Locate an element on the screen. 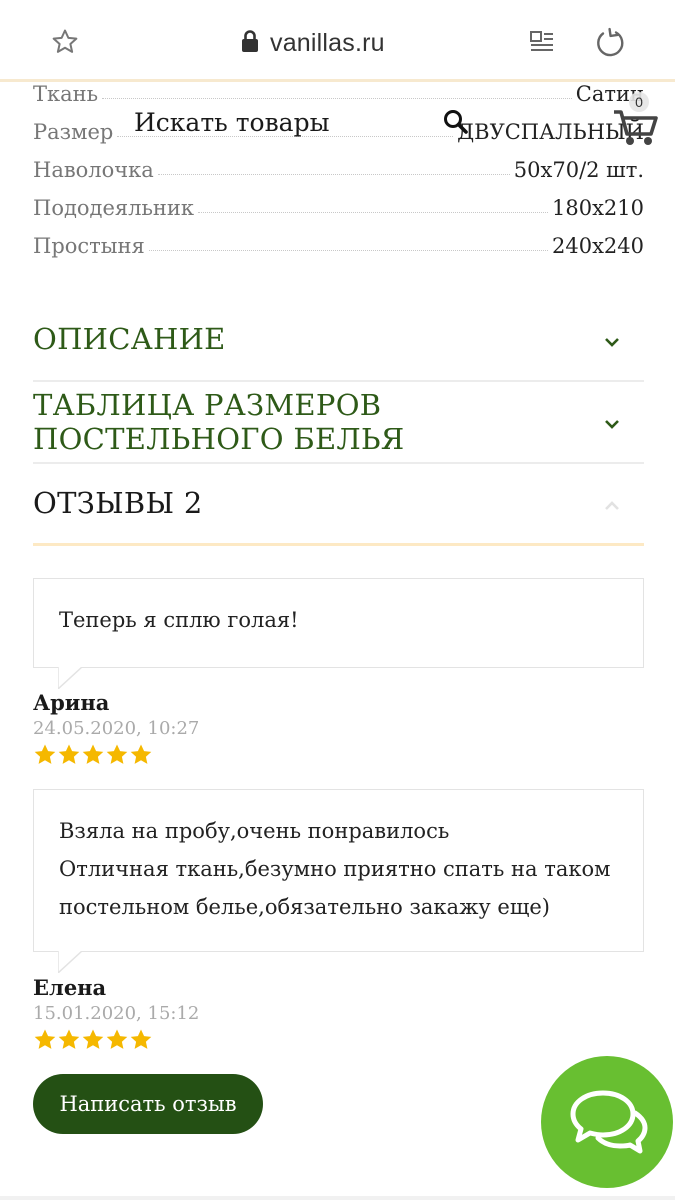 This screenshot has width=675, height=1200. review-text-line: Взяла на пробу,очень понравилось is located at coordinates (254, 831).